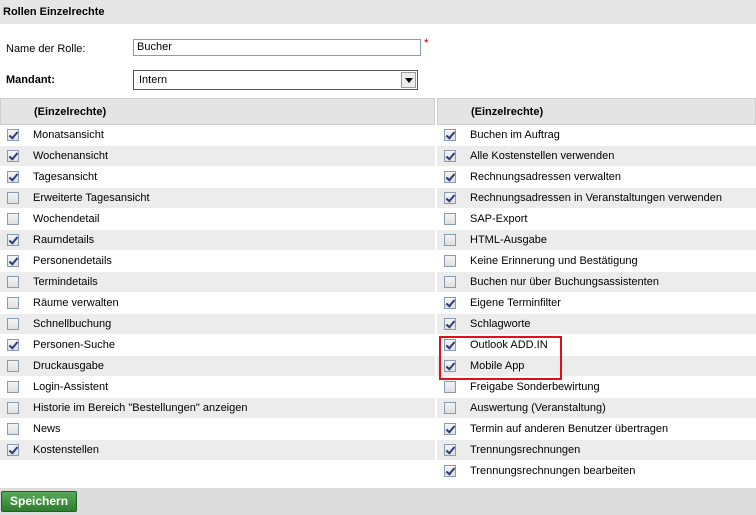  I want to click on permission-label: Trennungsrechnungen, so click(525, 450).